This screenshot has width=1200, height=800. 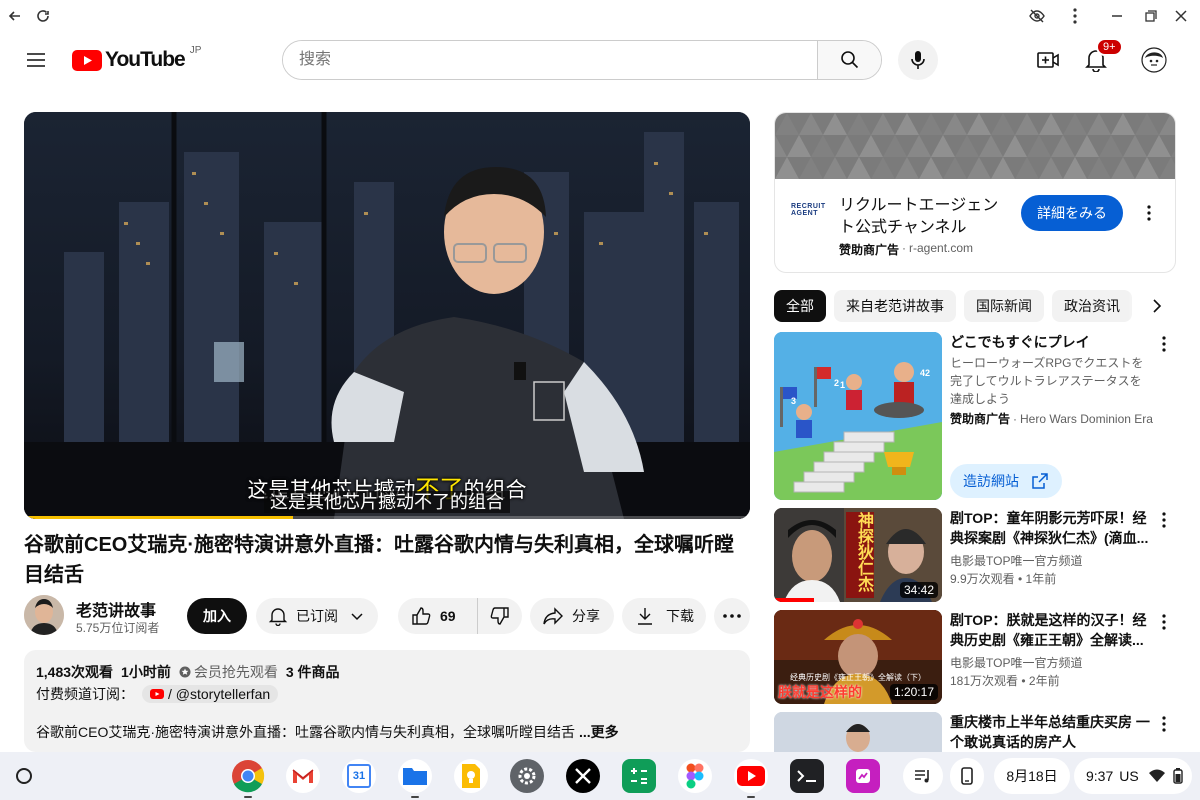 I want to click on notifications-button: 9+, so click(x=1099, y=59).